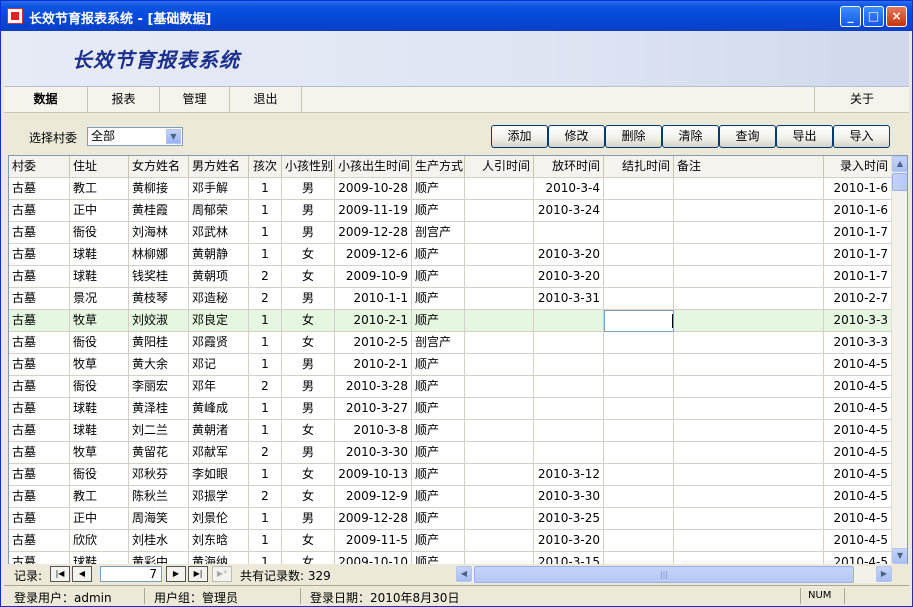 Image resolution: width=913 pixels, height=607 pixels. What do you see at coordinates (265, 387) in the screenshot?
I see `cell-child-order: 2` at bounding box center [265, 387].